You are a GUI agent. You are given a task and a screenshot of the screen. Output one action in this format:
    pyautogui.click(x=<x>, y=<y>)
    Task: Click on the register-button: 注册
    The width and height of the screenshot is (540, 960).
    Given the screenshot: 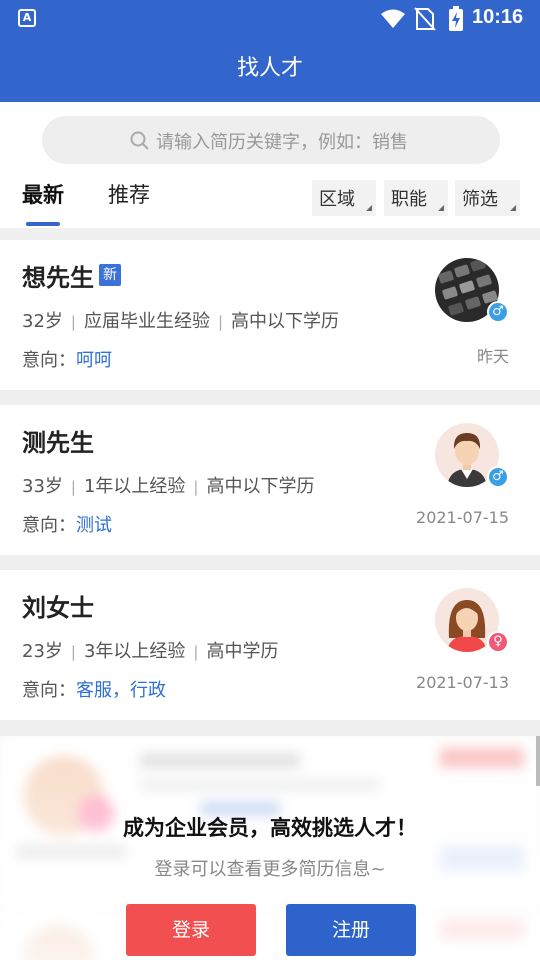 What is the action you would take?
    pyautogui.click(x=351, y=930)
    